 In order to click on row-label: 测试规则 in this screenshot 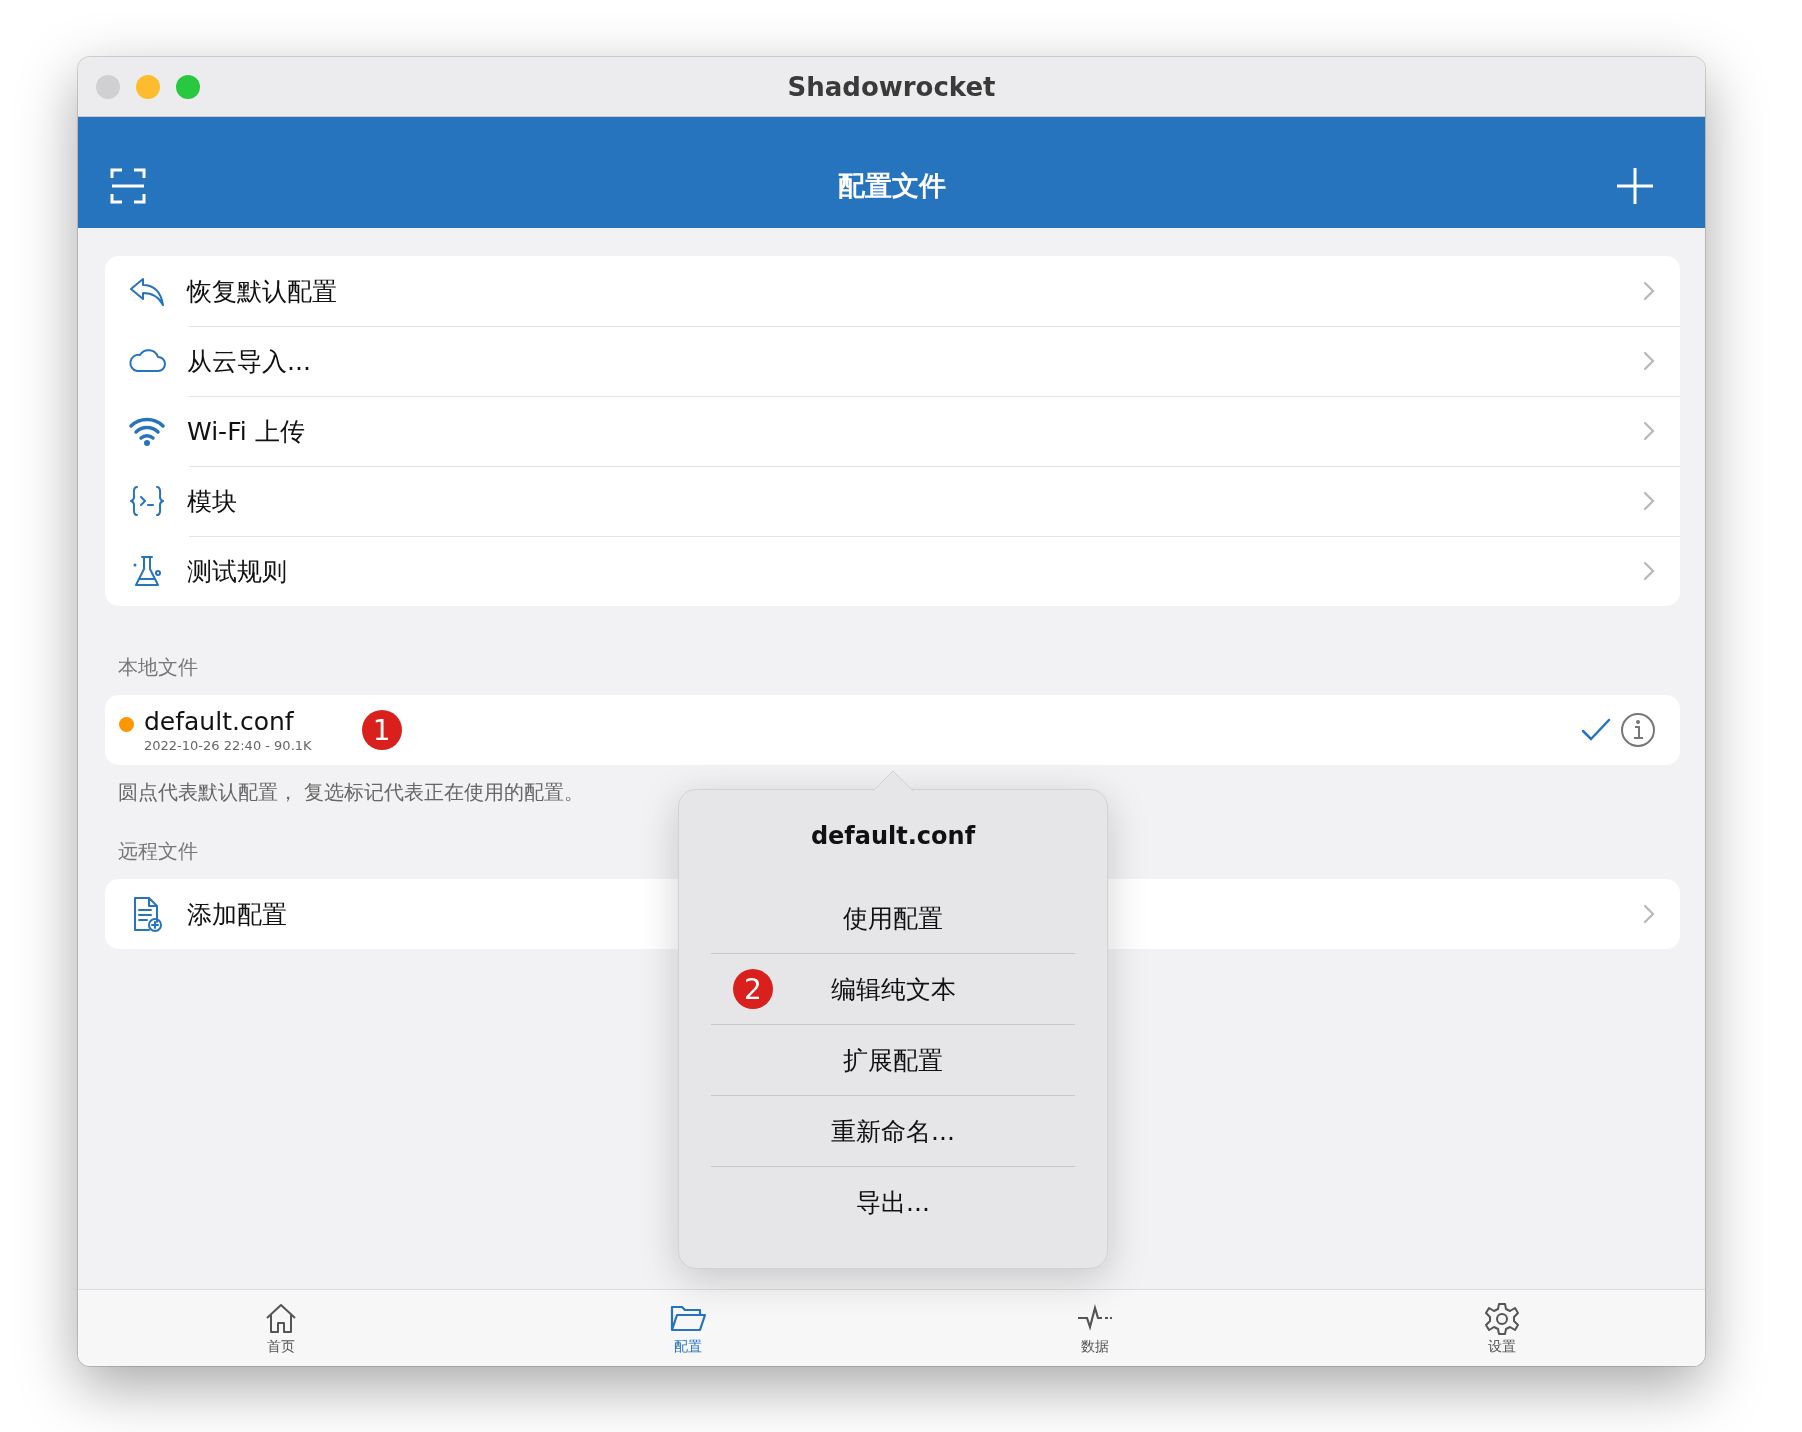, I will do `click(237, 571)`.